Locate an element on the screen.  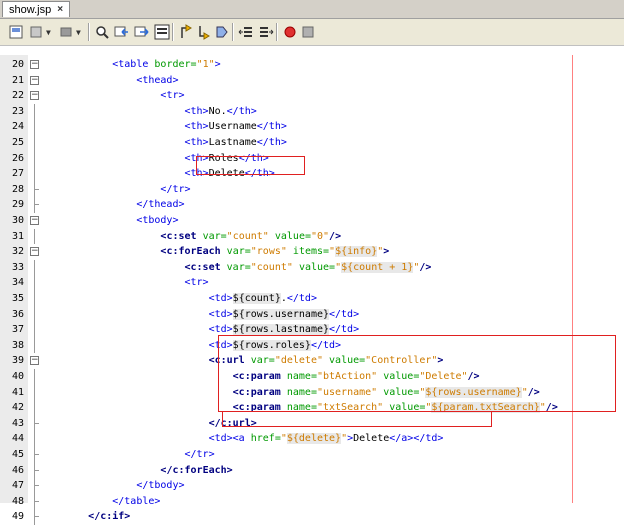
code-line: 20− <table border="1"> is located at coordinates (312, 65).